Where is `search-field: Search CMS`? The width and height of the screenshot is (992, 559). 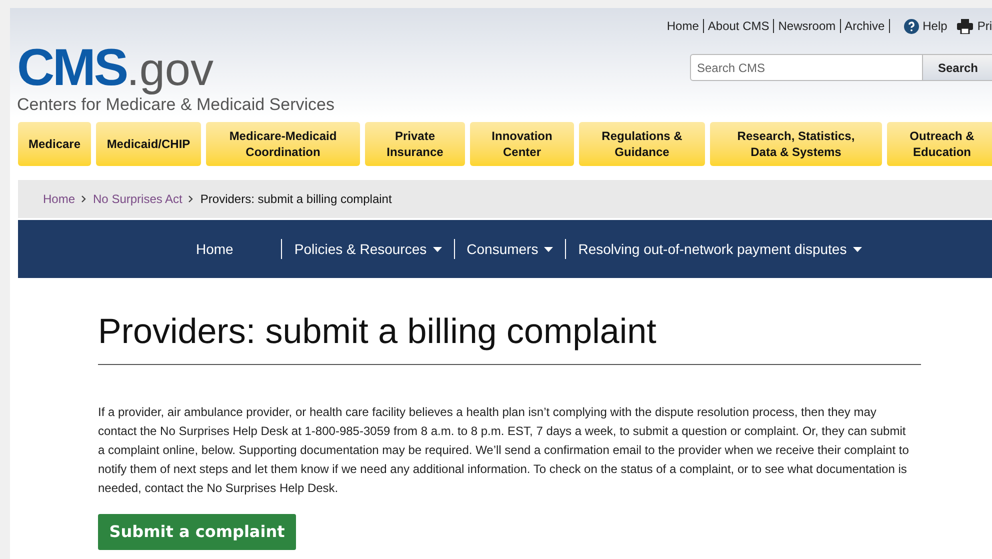 search-field: Search CMS is located at coordinates (806, 67).